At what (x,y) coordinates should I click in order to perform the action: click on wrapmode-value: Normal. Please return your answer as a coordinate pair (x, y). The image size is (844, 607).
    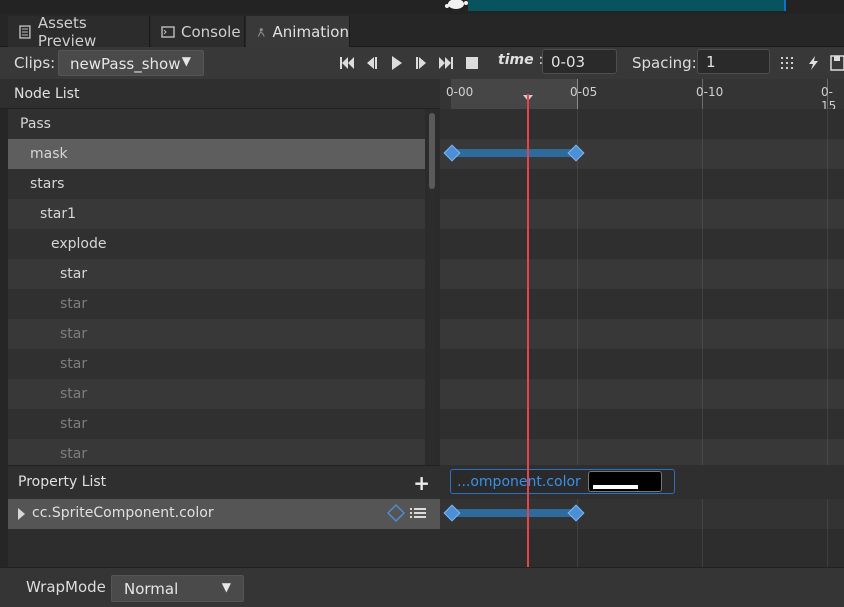
    Looking at the image, I should click on (151, 589).